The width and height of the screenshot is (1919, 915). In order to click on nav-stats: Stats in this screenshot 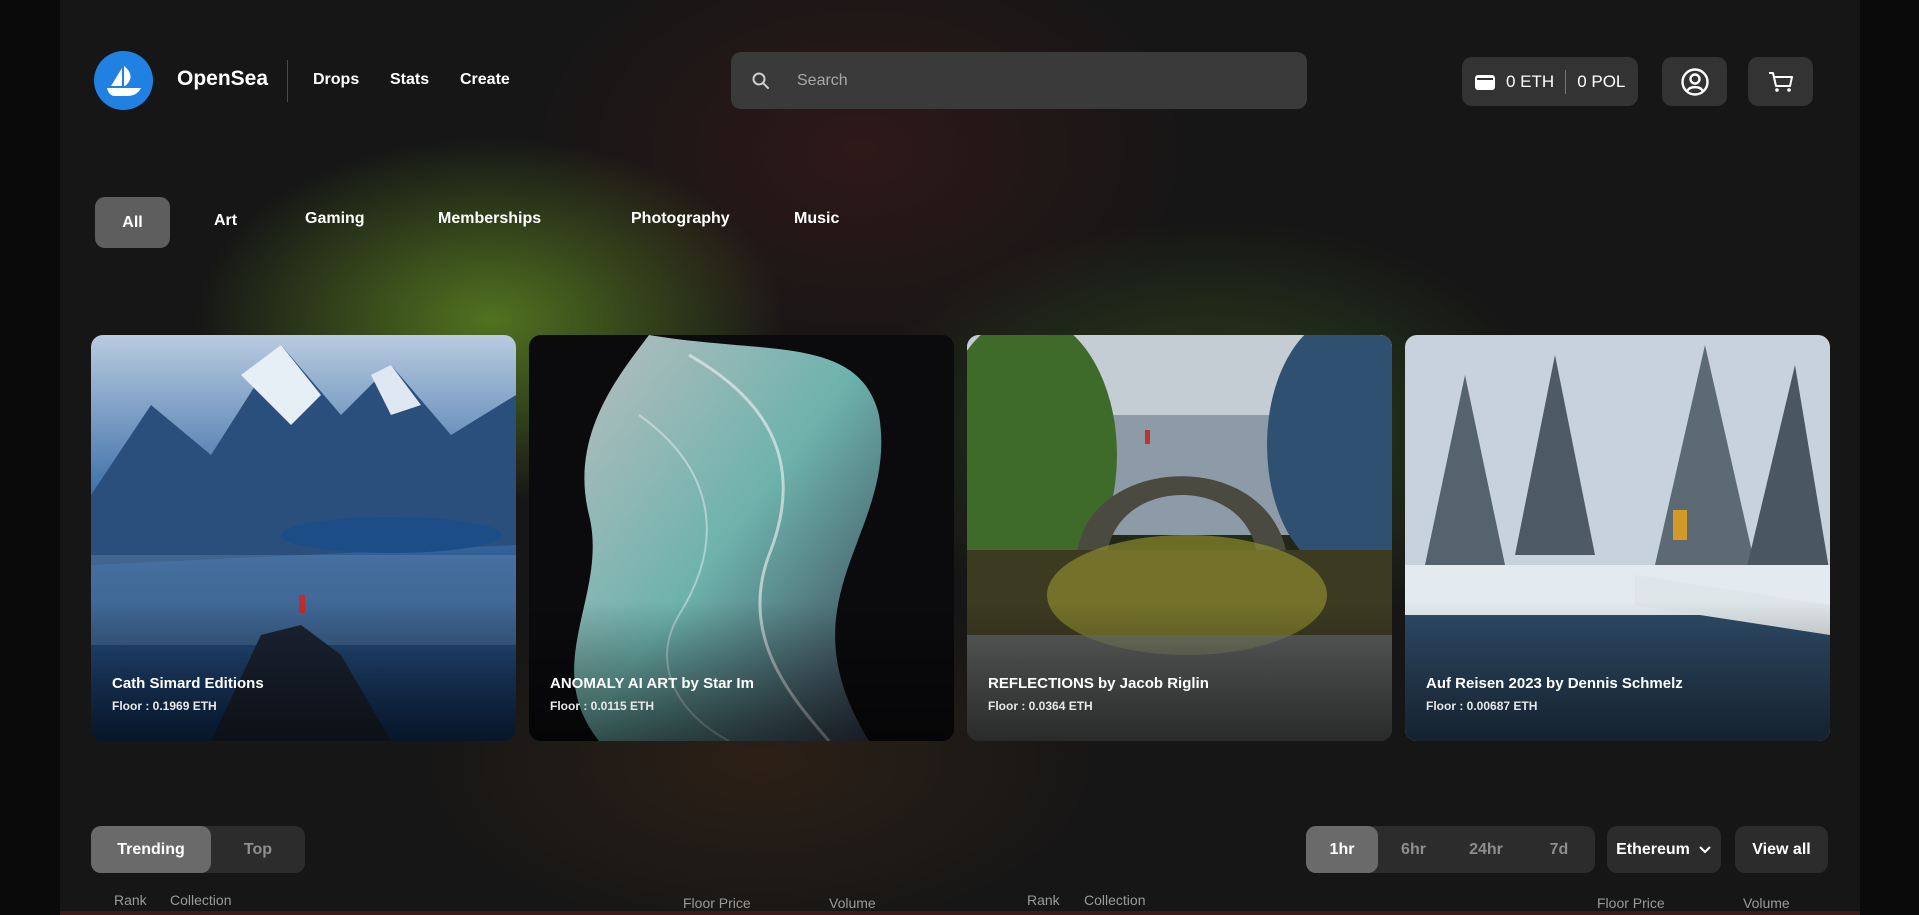, I will do `click(409, 80)`.